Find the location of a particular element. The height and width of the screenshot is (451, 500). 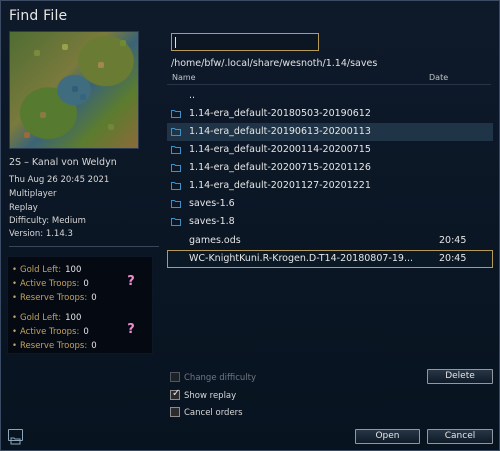

list-item: 1.14-era_default-20201127-20201221 is located at coordinates (330, 186).